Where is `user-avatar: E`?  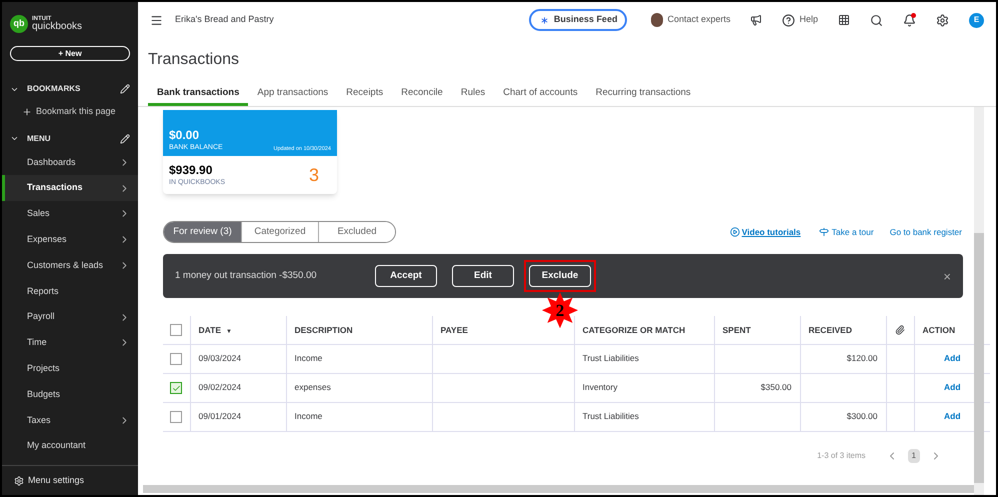 user-avatar: E is located at coordinates (976, 20).